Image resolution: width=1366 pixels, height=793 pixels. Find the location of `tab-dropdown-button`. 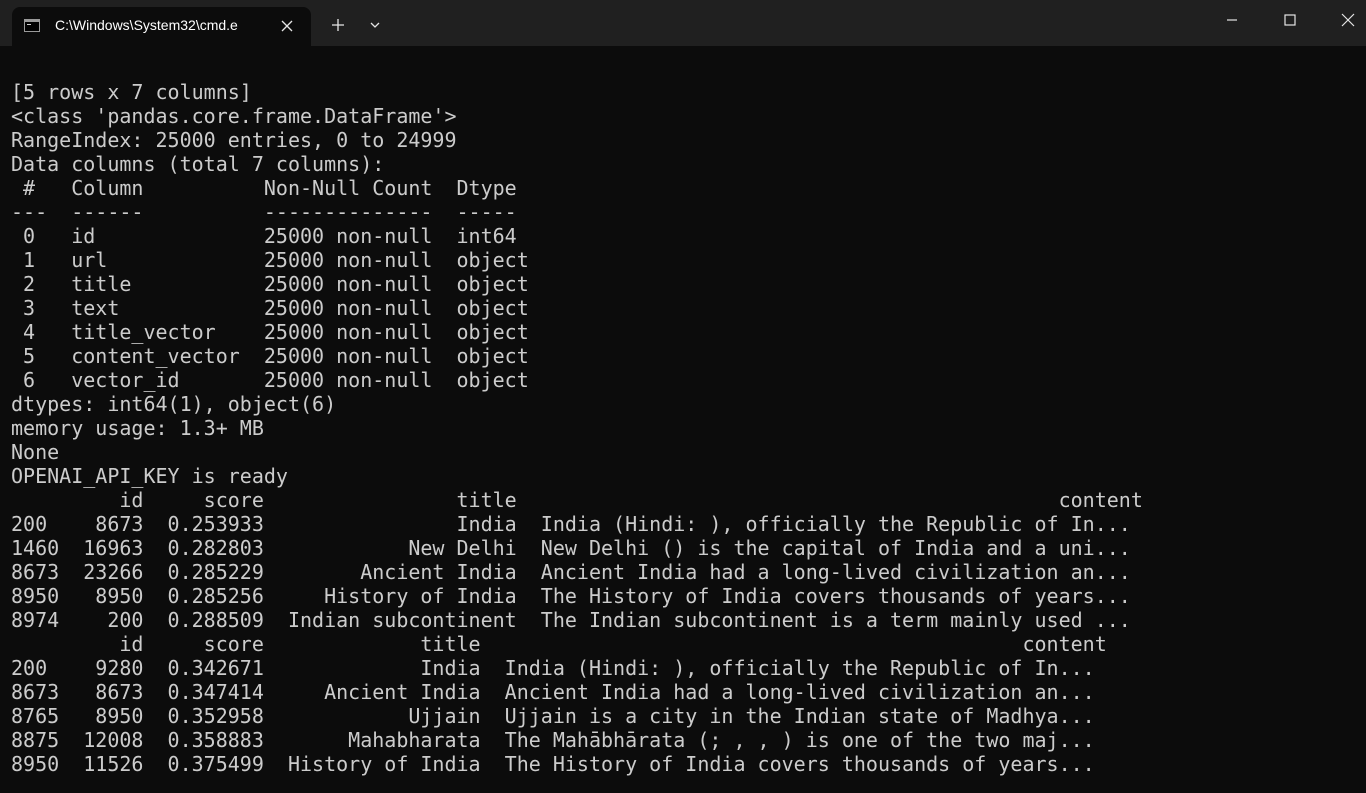

tab-dropdown-button is located at coordinates (375, 25).